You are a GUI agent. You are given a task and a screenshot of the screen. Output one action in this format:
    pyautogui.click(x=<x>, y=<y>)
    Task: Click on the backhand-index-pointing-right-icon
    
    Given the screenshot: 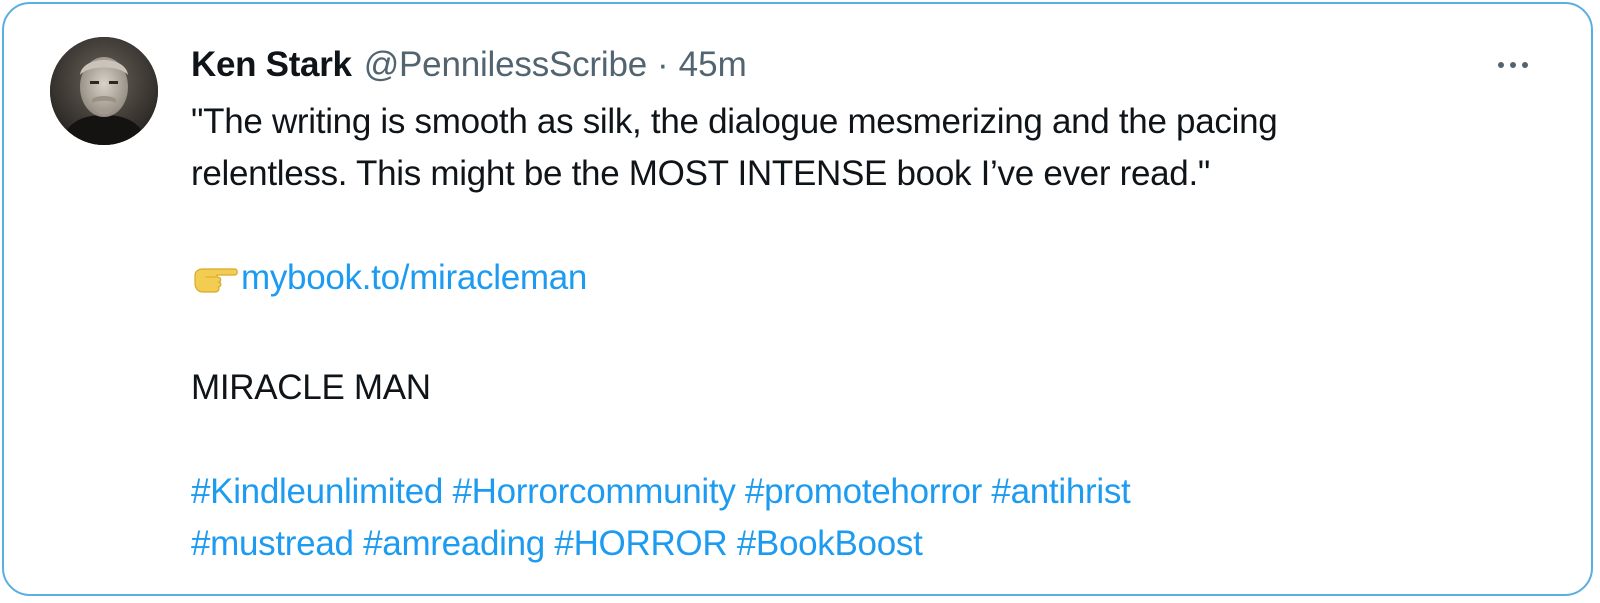 What is the action you would take?
    pyautogui.click(x=215, y=284)
    